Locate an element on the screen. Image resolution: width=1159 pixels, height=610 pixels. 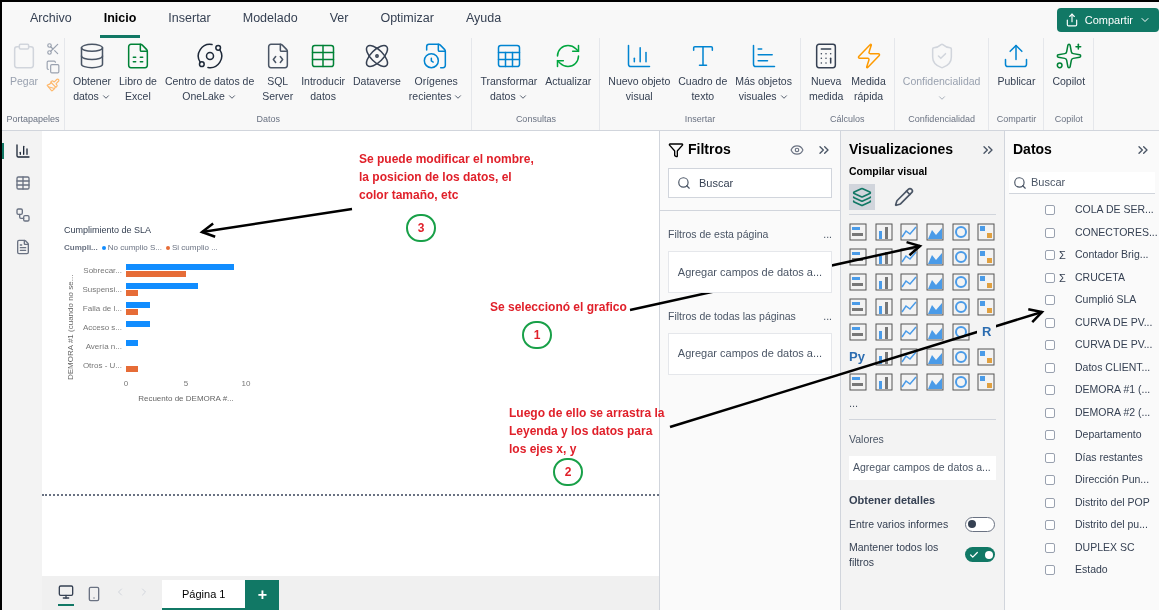
field-item: Distrito del POP is located at coordinates (1102, 502).